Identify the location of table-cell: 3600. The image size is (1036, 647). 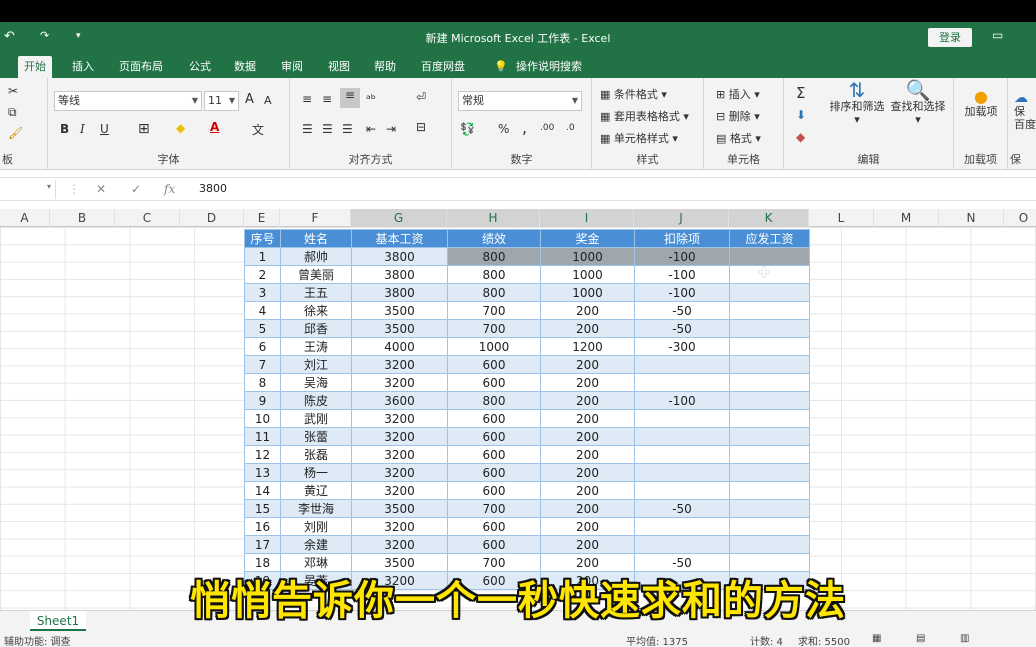
(399, 400).